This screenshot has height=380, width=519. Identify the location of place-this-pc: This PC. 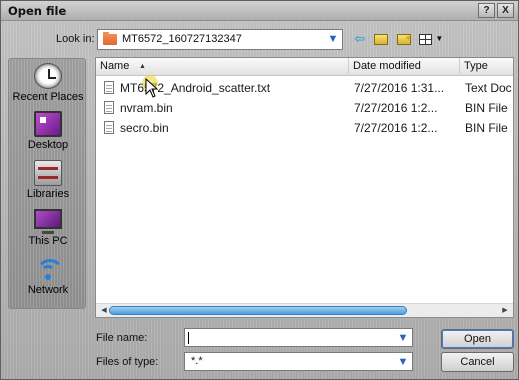
(48, 229).